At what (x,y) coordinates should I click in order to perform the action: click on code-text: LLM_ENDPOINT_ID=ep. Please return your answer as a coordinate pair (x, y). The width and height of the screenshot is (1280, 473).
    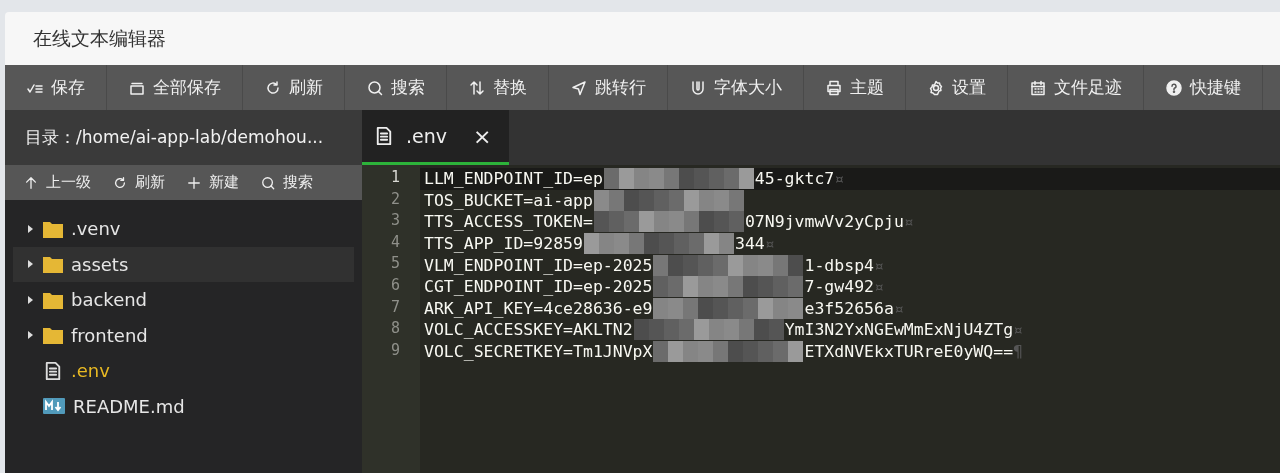
    Looking at the image, I should click on (513, 179).